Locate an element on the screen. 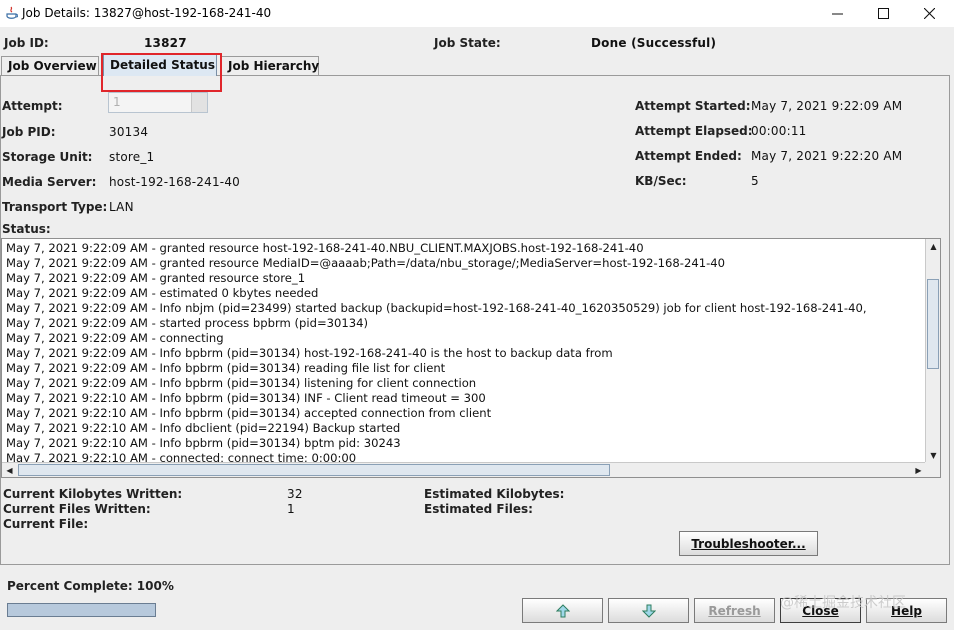 Image resolution: width=954 pixels, height=630 pixels. minimize-icon is located at coordinates (837, 14).